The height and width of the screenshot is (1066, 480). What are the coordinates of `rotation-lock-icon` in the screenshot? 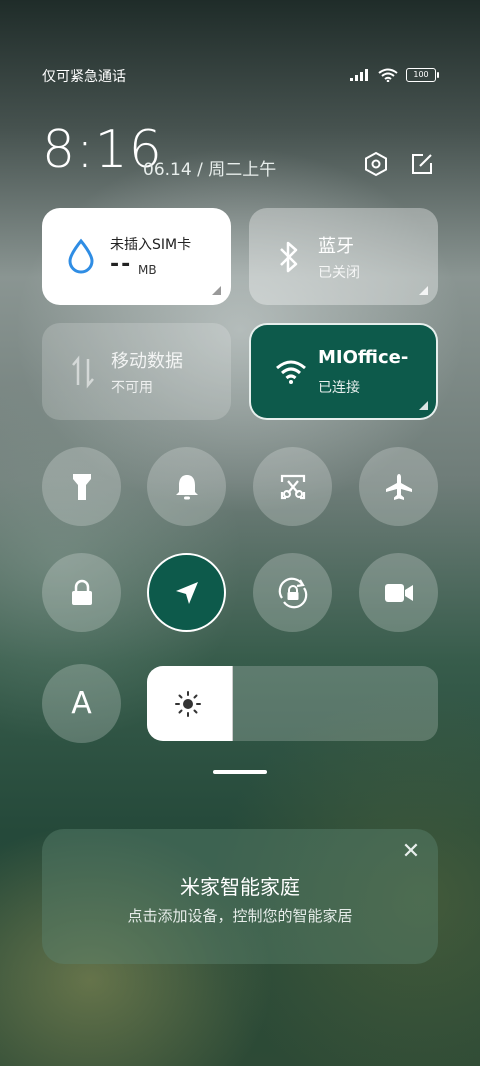 It's located at (292, 592).